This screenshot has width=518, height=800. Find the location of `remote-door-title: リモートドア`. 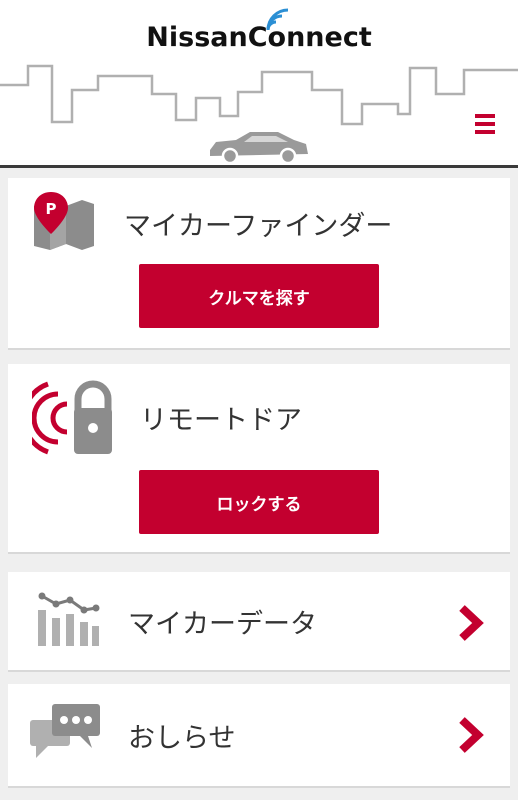

remote-door-title: リモートドア is located at coordinates (221, 420).